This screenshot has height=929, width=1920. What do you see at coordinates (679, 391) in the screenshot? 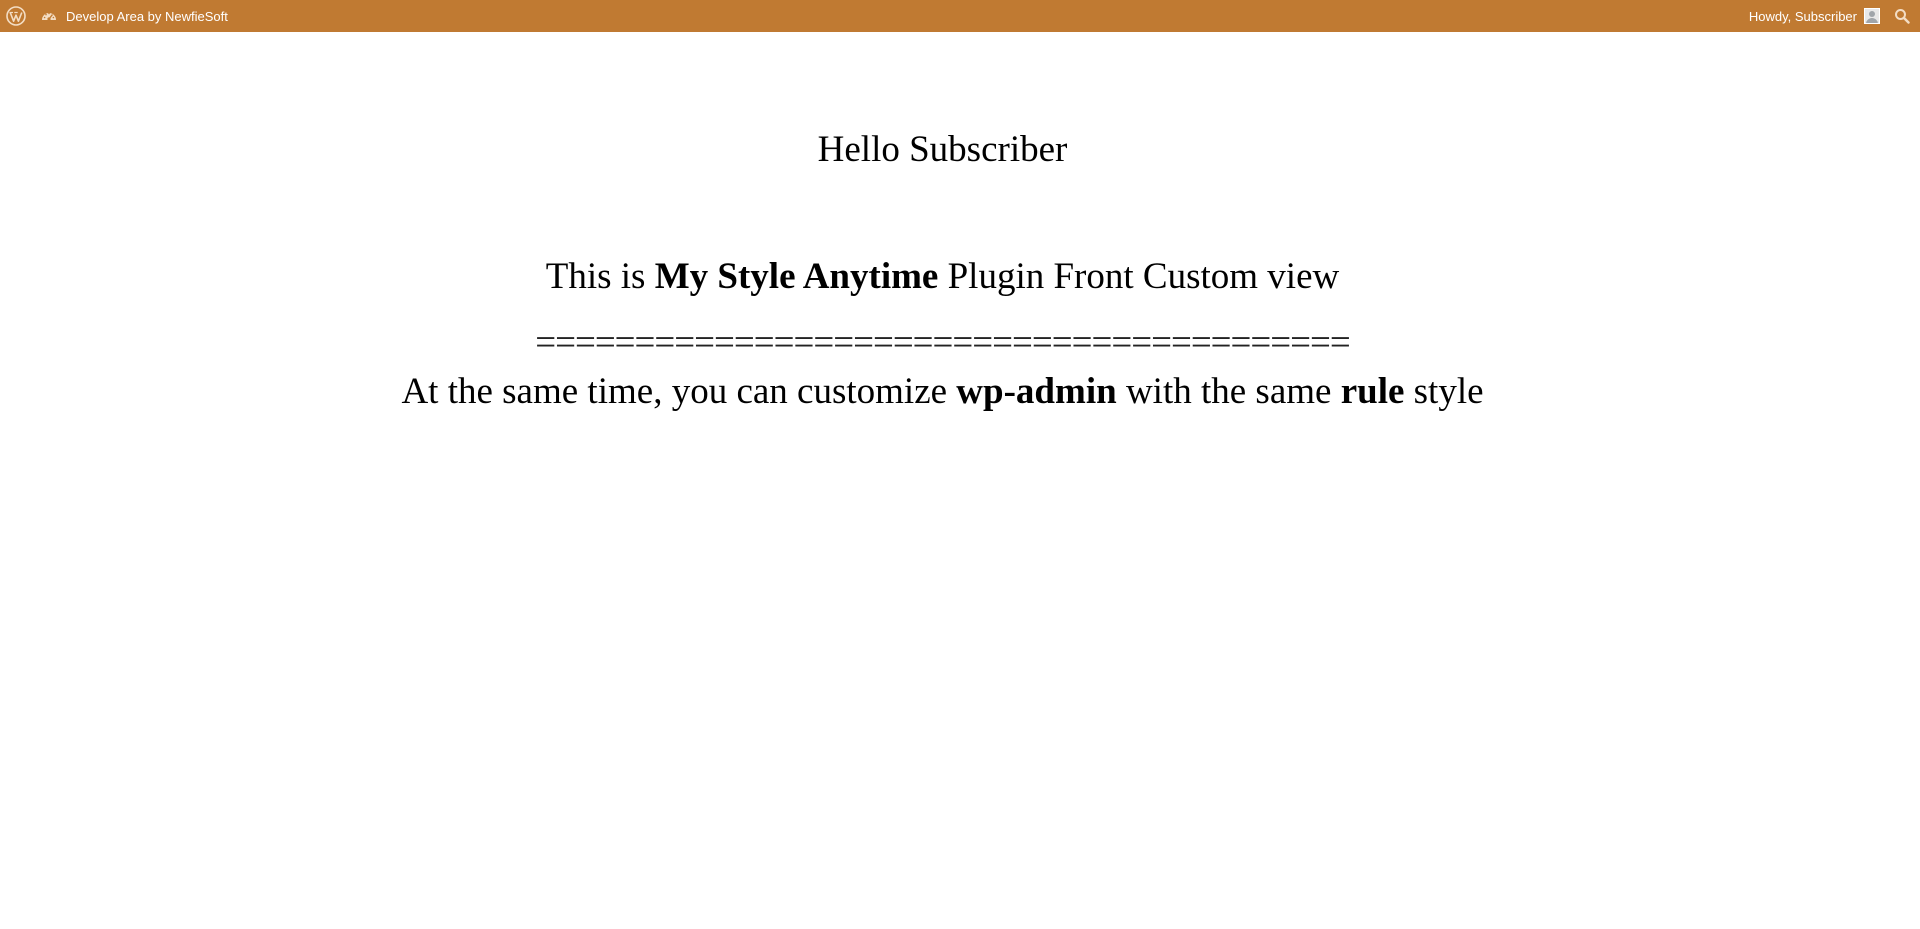
I see `customize-text-pre: At the same time, you can customize` at bounding box center [679, 391].